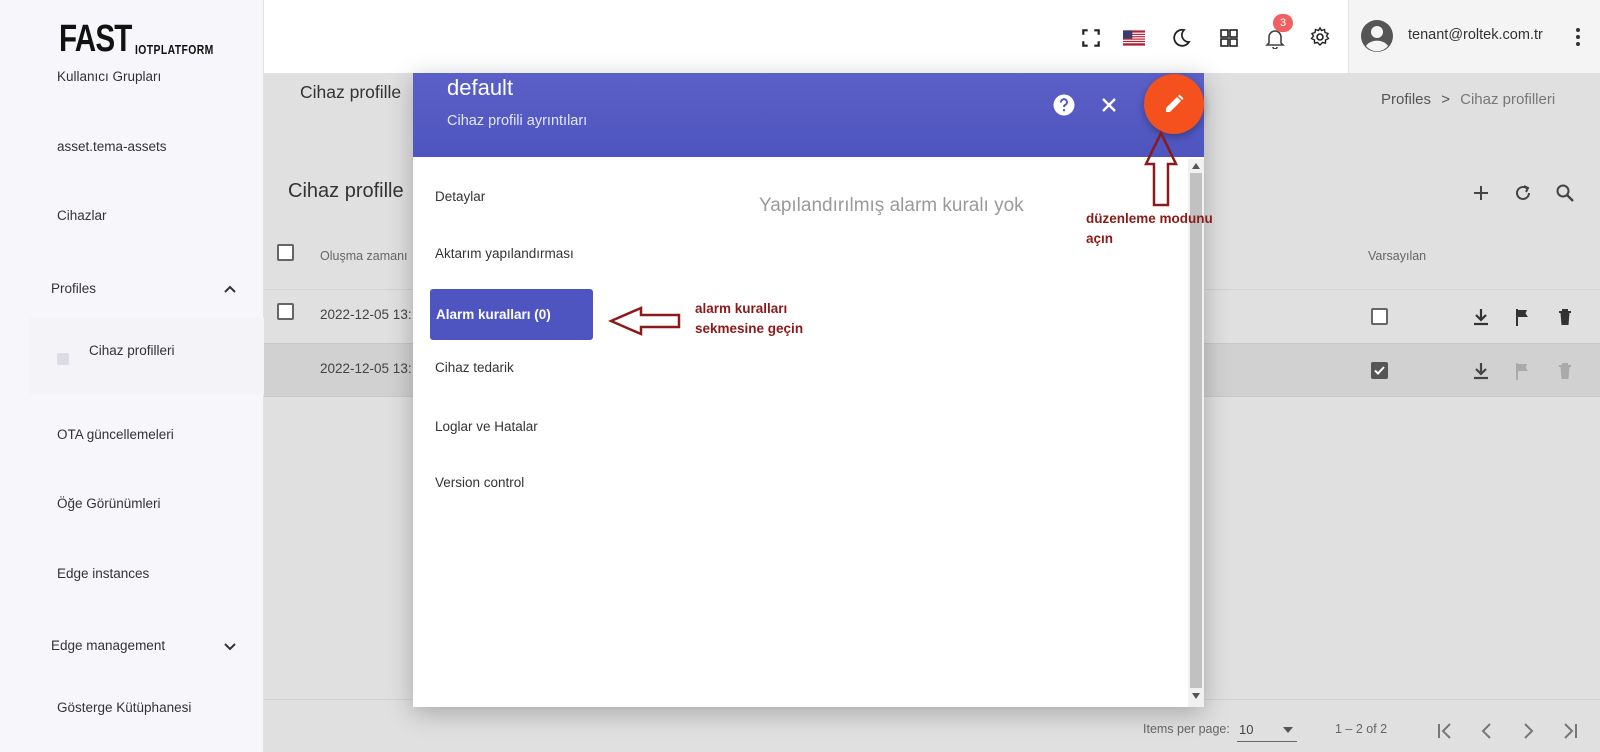 The width and height of the screenshot is (1600, 752). Describe the element at coordinates (1196, 430) in the screenshot. I see `scrollbar-thumb` at that location.